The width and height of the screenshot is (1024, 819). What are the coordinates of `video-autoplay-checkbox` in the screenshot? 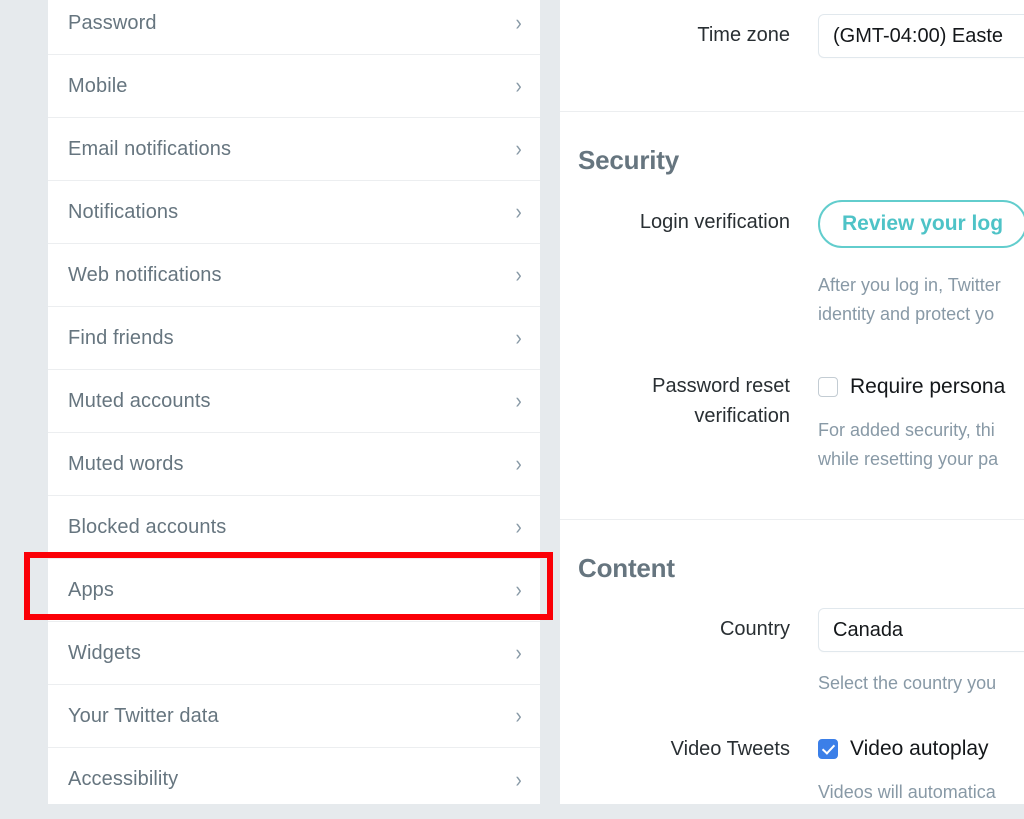 It's located at (828, 749).